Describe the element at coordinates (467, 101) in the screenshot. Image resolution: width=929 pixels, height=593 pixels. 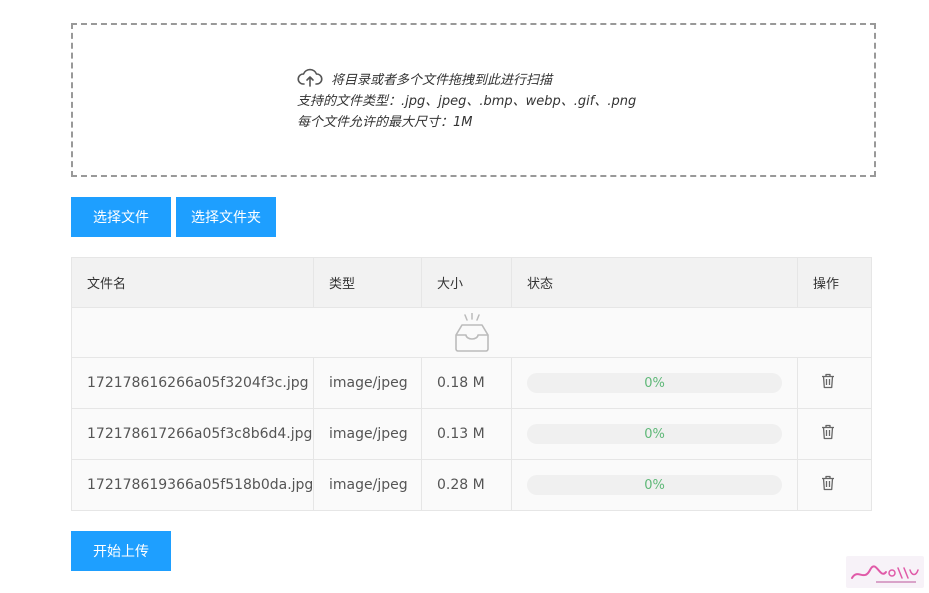
I see `supported-types: 支持的文件类型：.jpg、jpeg、.bmp、webp、.gif、.png` at that location.